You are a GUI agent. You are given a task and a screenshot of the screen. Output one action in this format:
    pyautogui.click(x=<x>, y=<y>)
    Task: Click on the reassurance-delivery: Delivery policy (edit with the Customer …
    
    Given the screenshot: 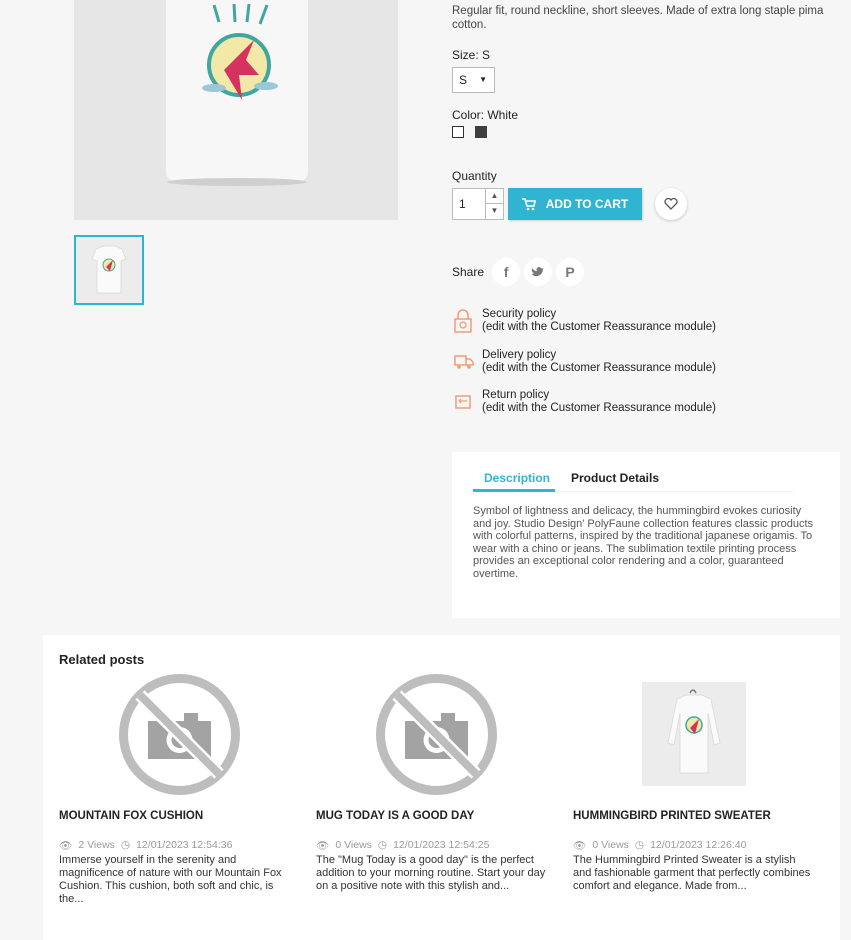 What is the action you would take?
    pyautogui.click(x=602, y=362)
    